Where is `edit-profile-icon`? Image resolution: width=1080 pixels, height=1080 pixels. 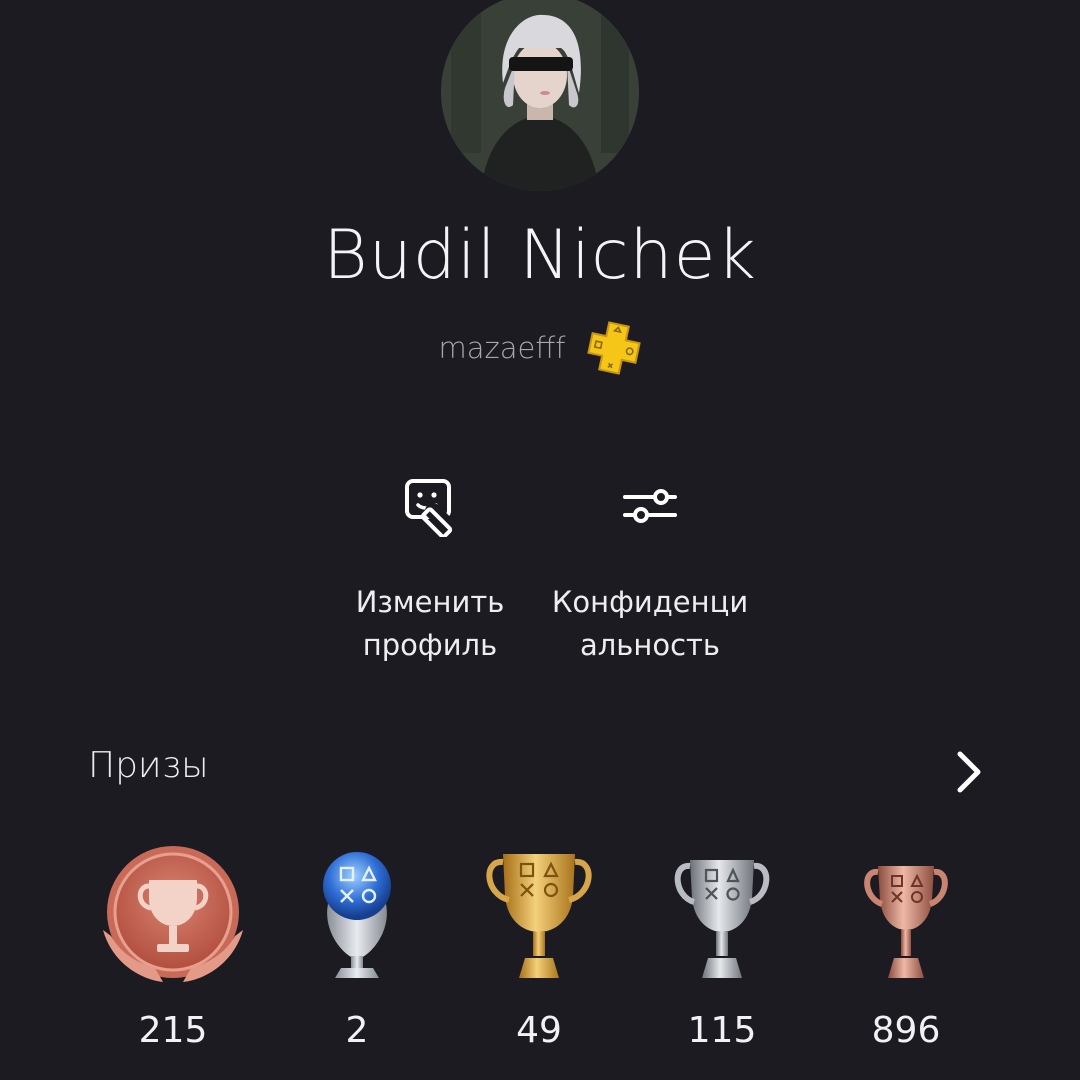
edit-profile-icon is located at coordinates (430, 508).